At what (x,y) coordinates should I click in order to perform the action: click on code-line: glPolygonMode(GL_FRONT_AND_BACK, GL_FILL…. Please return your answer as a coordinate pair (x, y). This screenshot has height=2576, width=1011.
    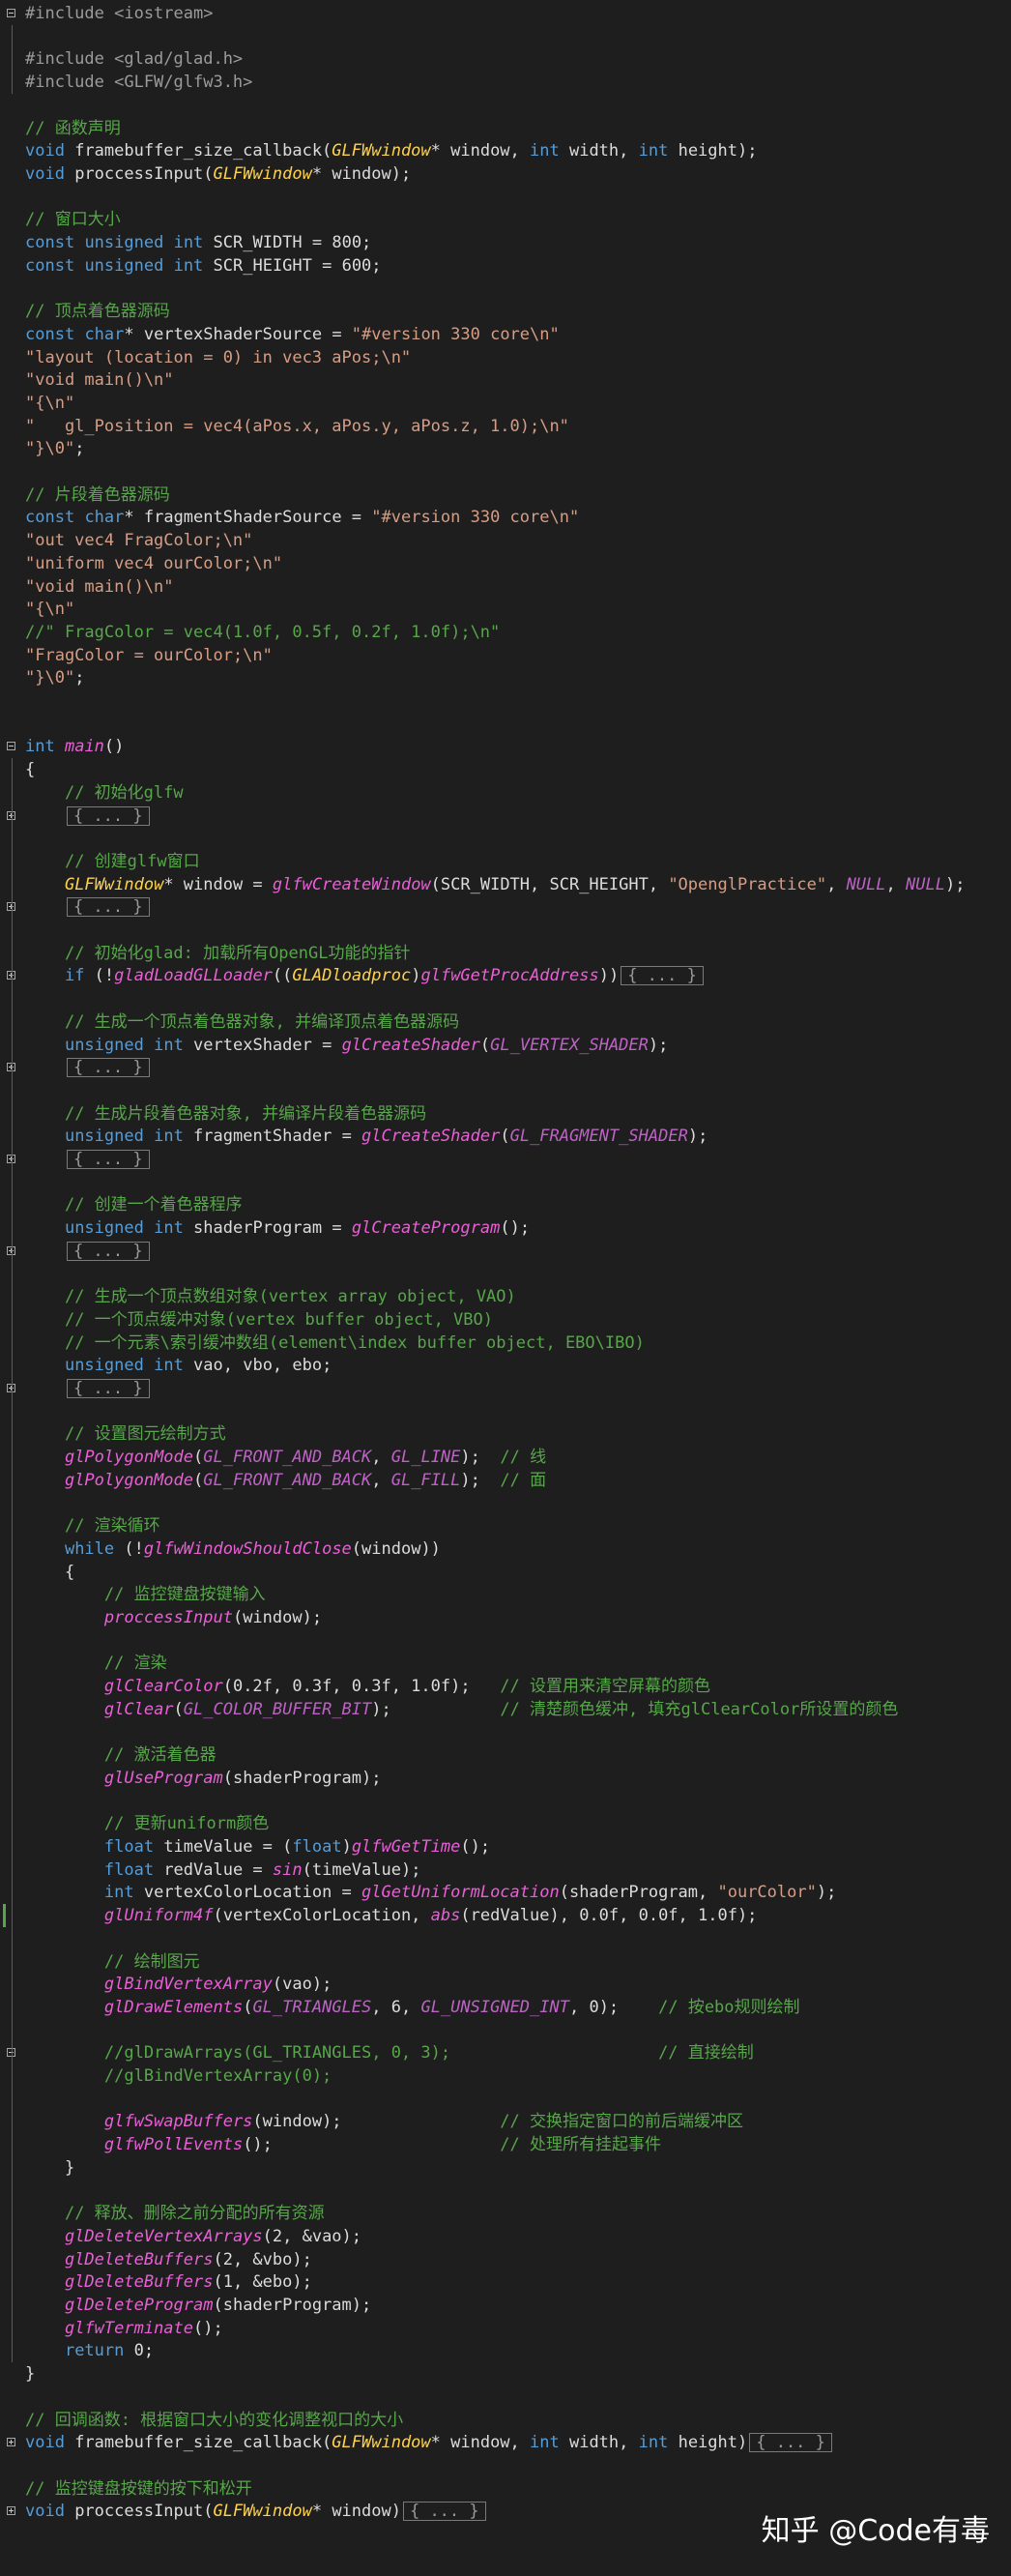
    Looking at the image, I should click on (285, 1480).